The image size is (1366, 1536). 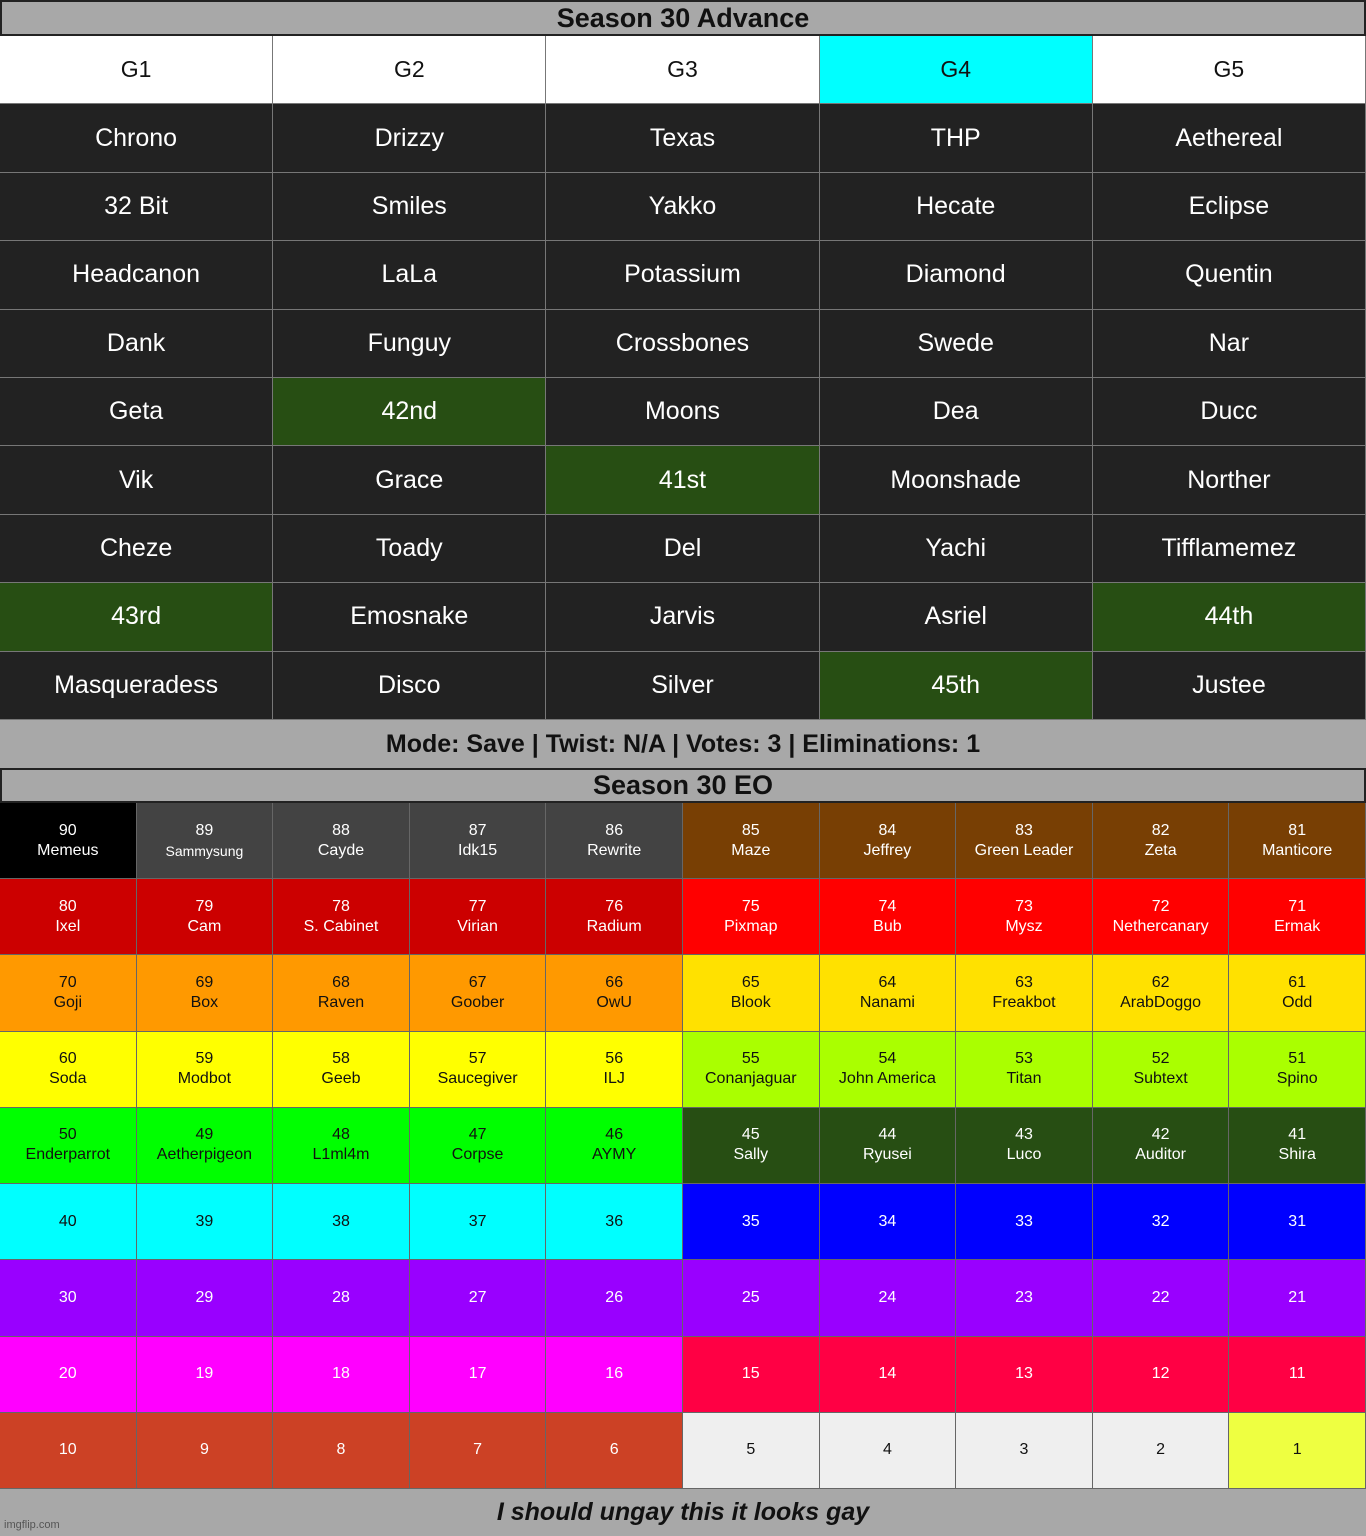 What do you see at coordinates (410, 70) in the screenshot?
I see `group-header-g2: G2` at bounding box center [410, 70].